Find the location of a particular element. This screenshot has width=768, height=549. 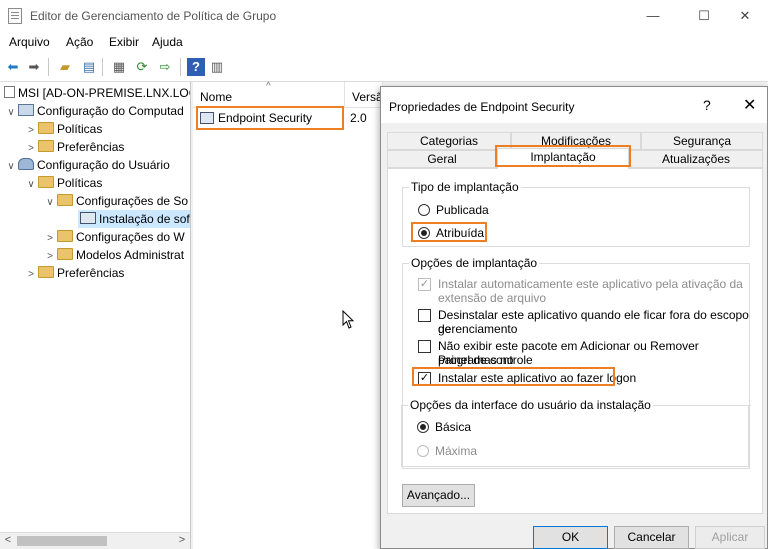

menu-acao: Ação is located at coordinates (79, 42).